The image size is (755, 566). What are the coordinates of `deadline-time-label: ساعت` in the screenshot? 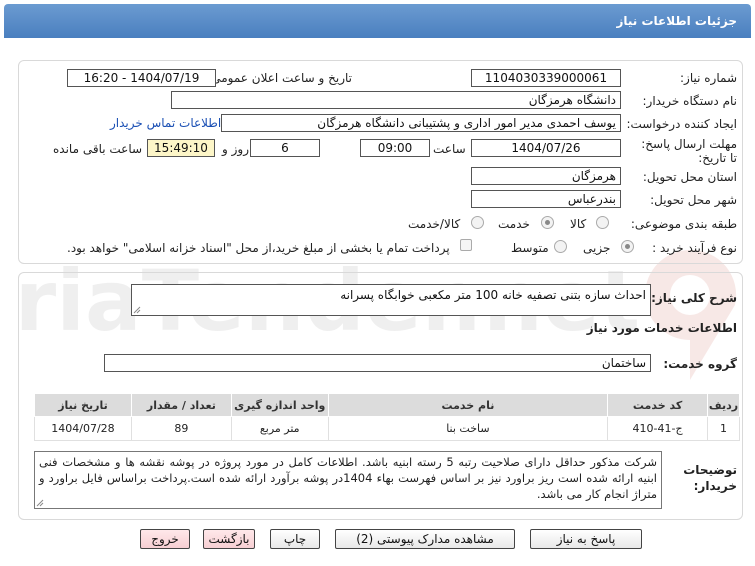 It's located at (449, 149).